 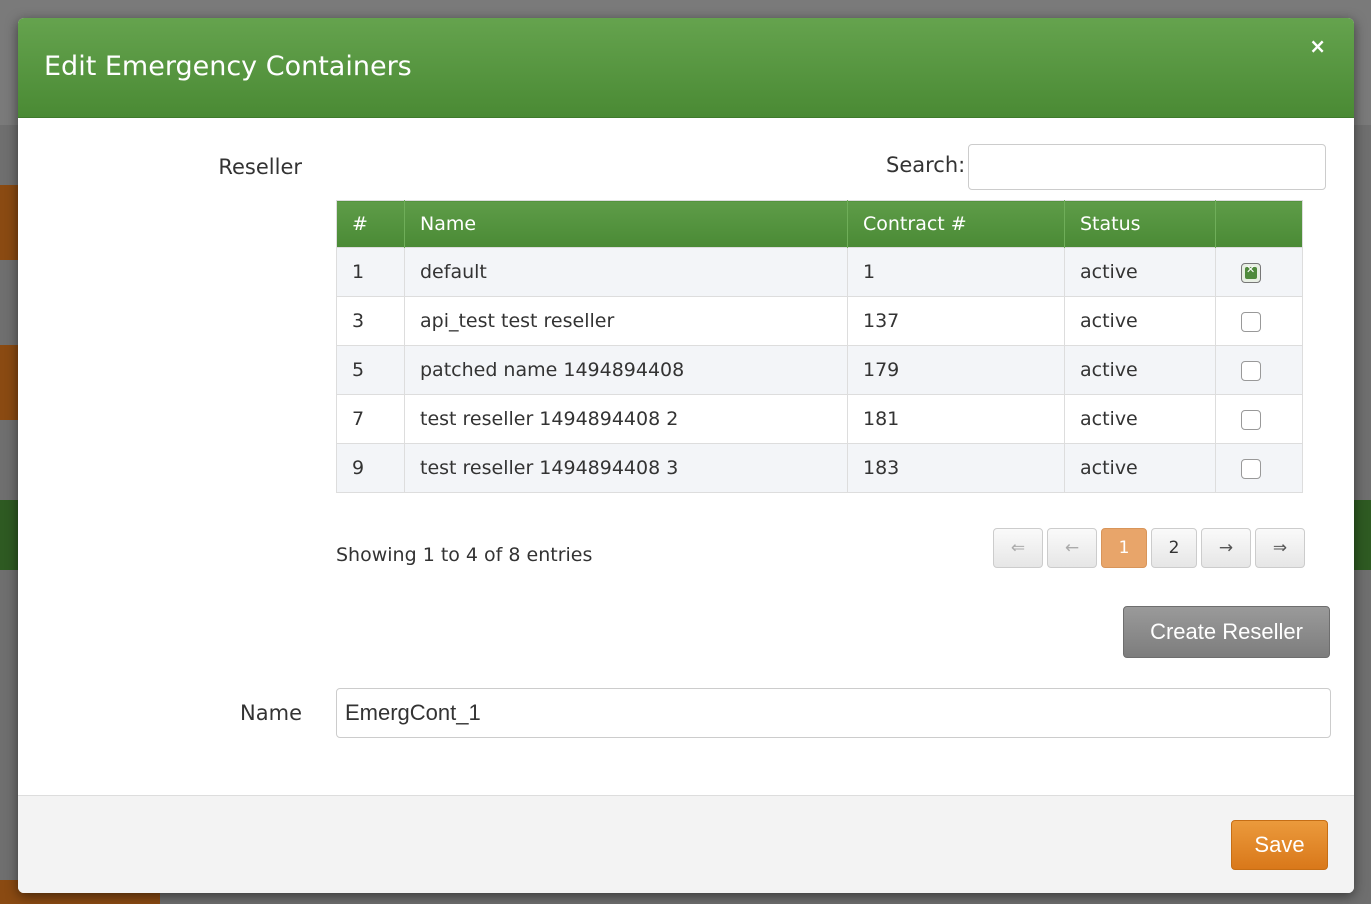 I want to click on cell-id: 1, so click(x=370, y=272).